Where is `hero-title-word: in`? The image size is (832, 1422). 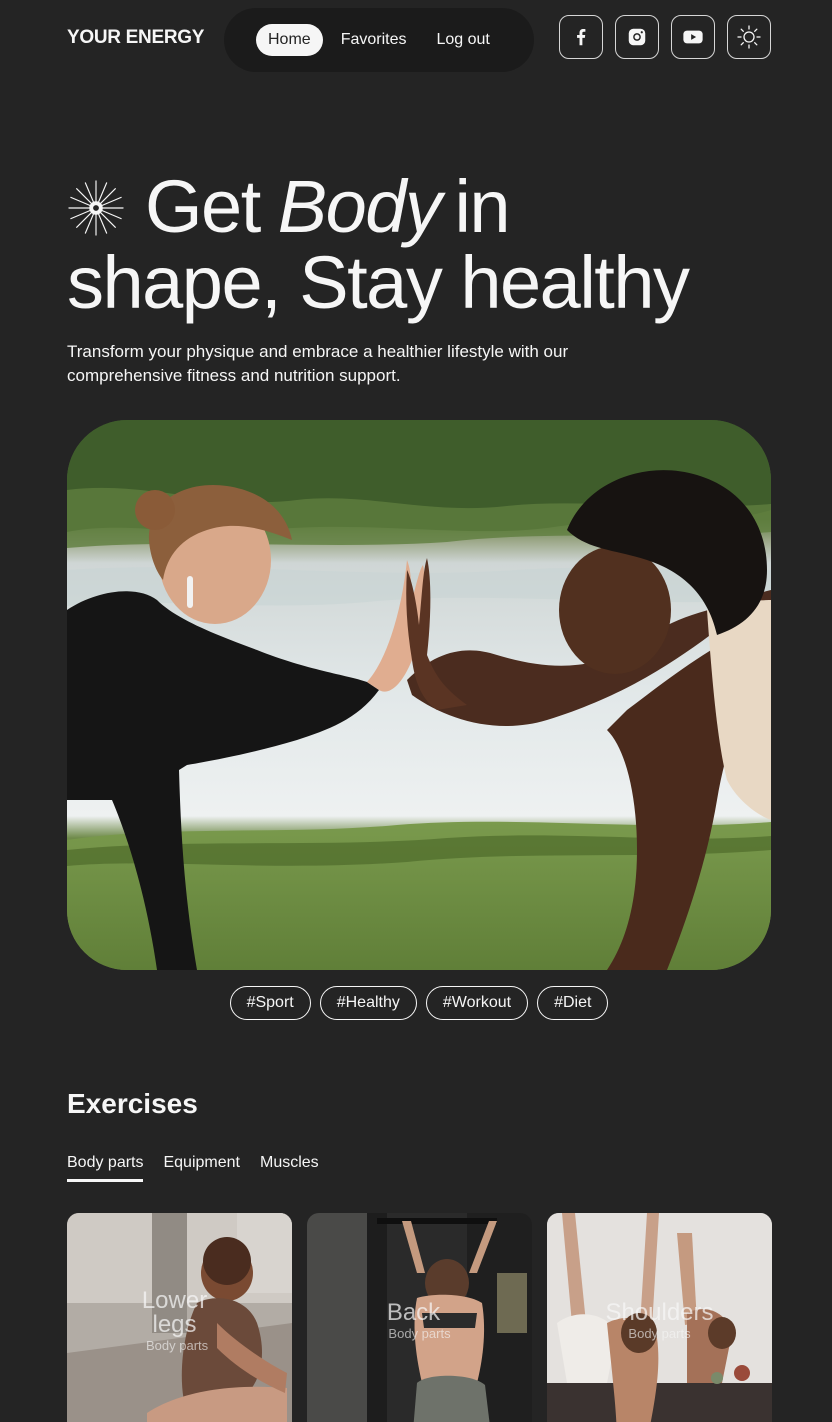 hero-title-word: in is located at coordinates (482, 206).